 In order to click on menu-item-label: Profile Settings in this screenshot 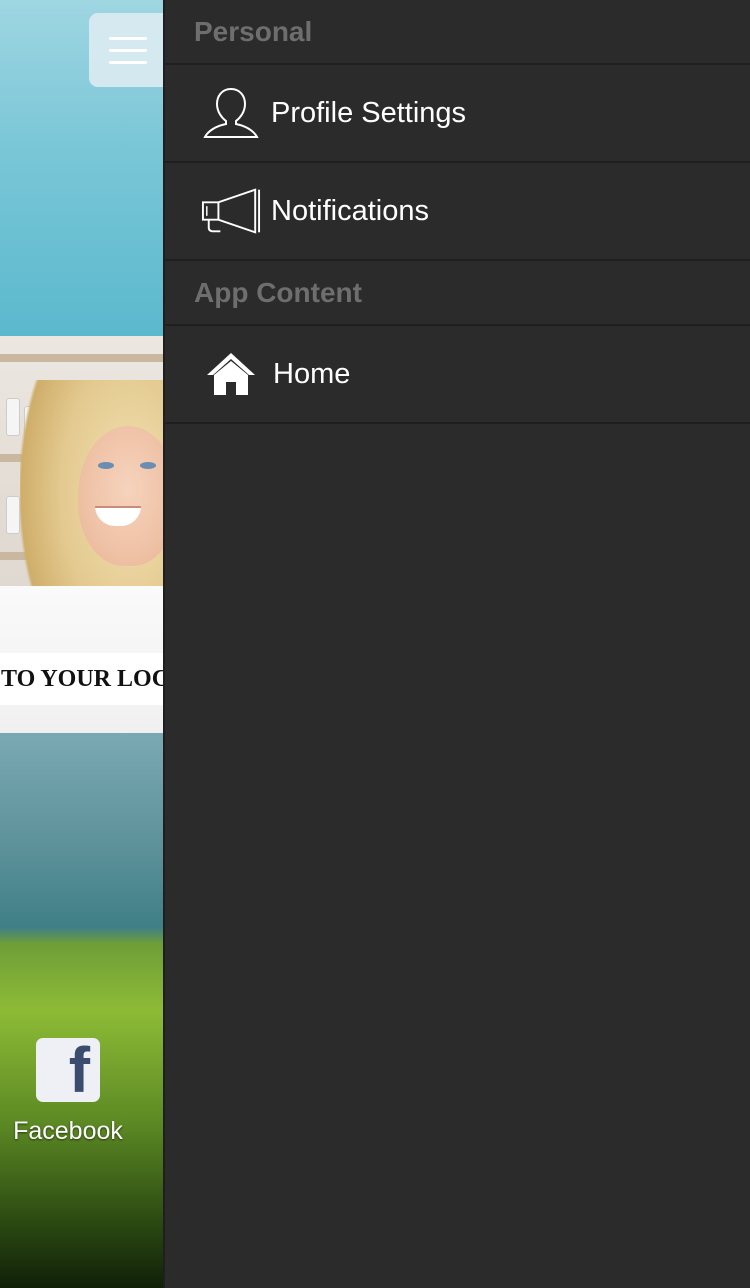, I will do `click(369, 112)`.